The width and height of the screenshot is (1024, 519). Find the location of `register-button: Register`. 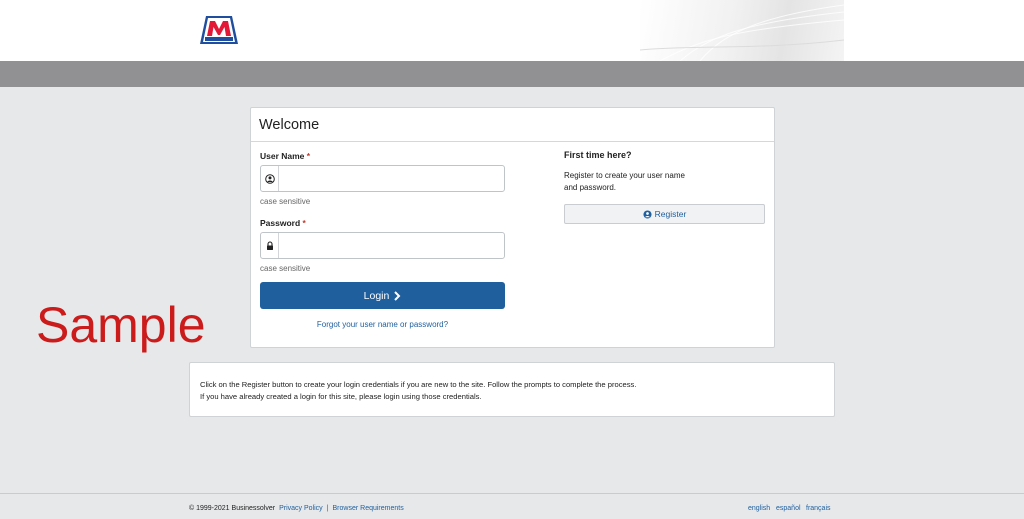

register-button: Register is located at coordinates (664, 214).